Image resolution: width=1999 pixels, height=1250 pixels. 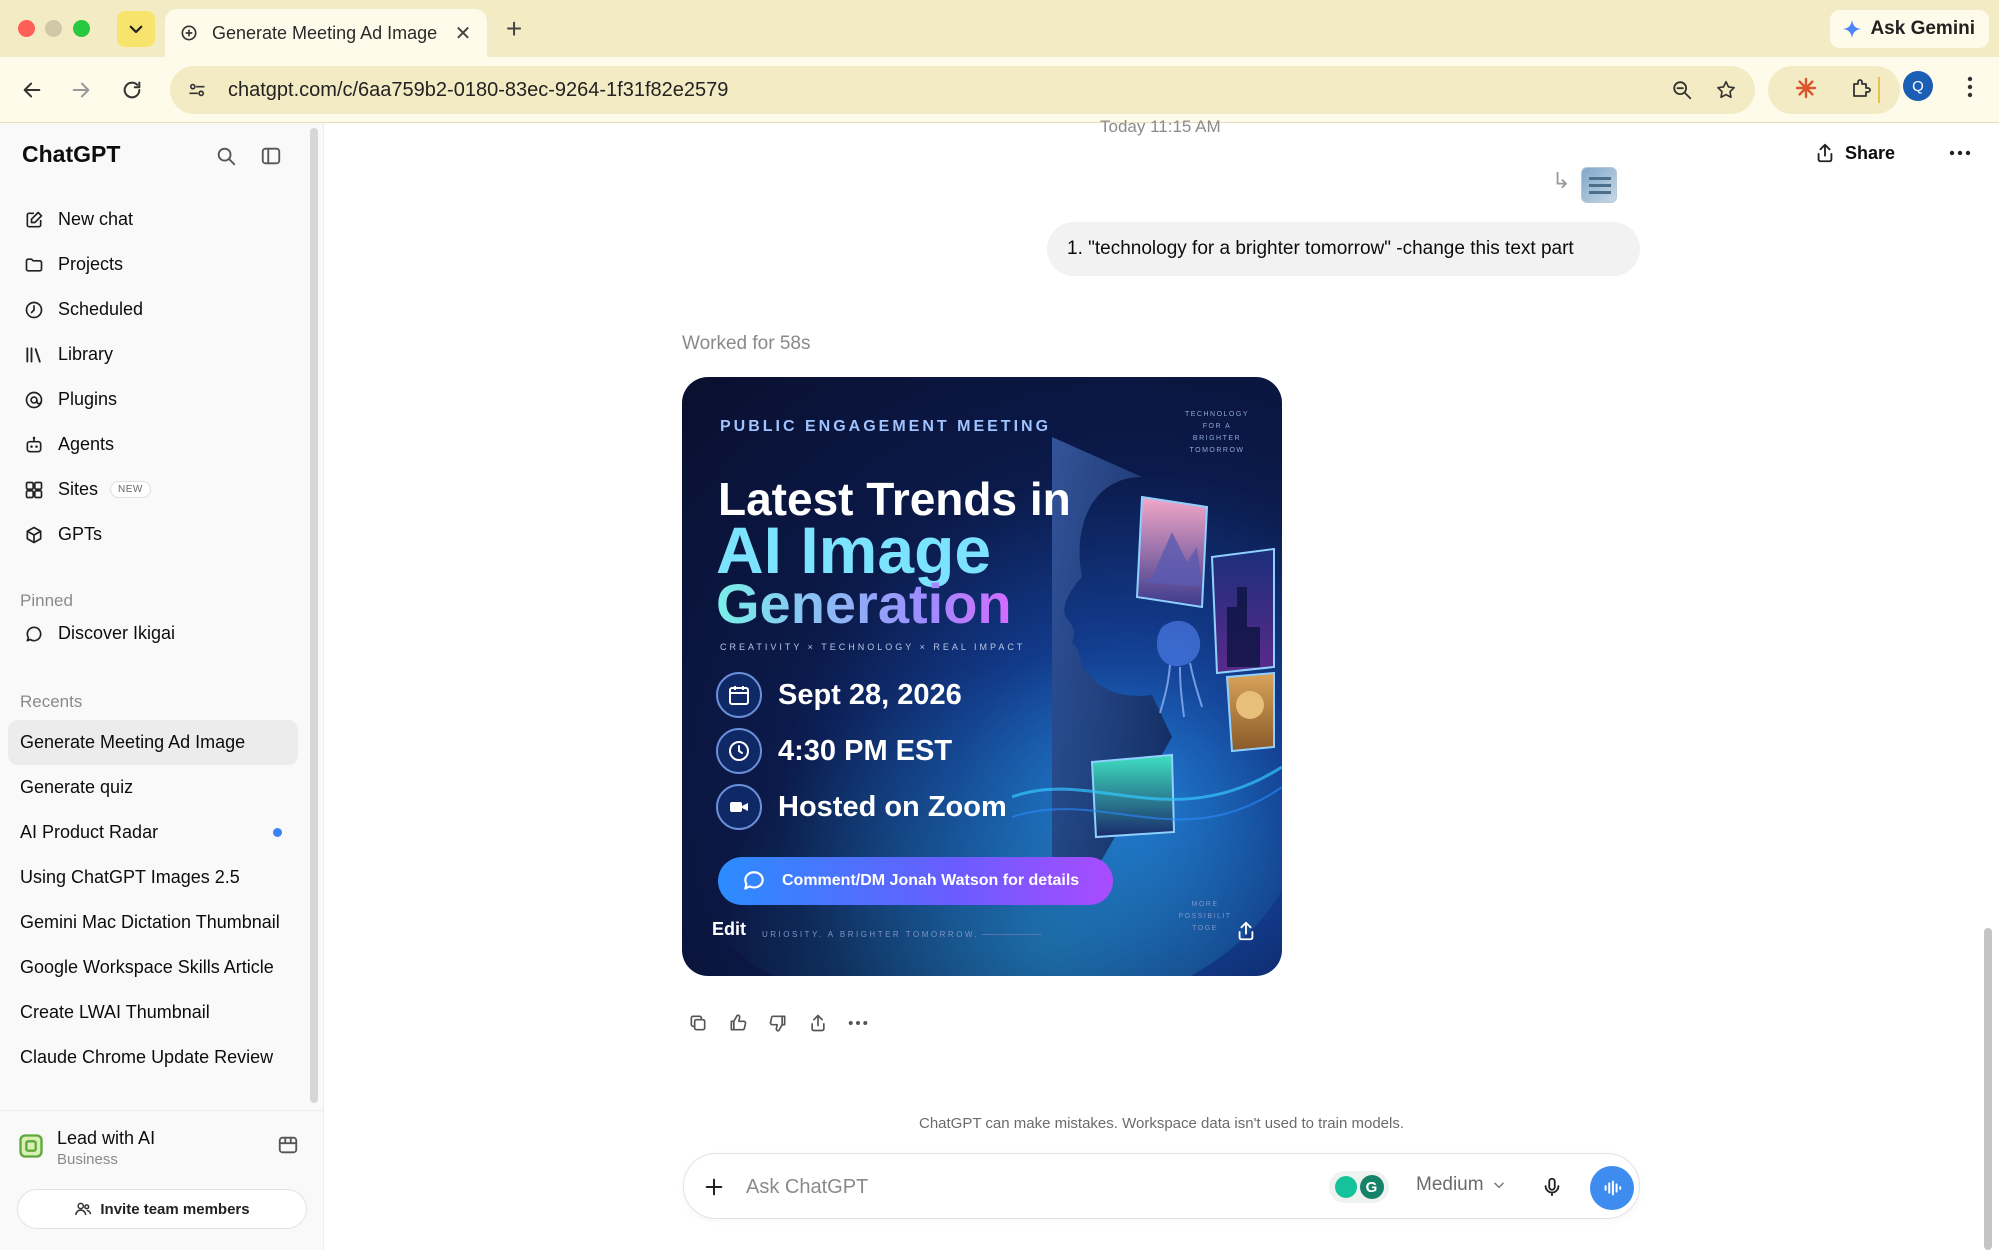 I want to click on pinned-item: Discover Ikigai, so click(x=153, y=633).